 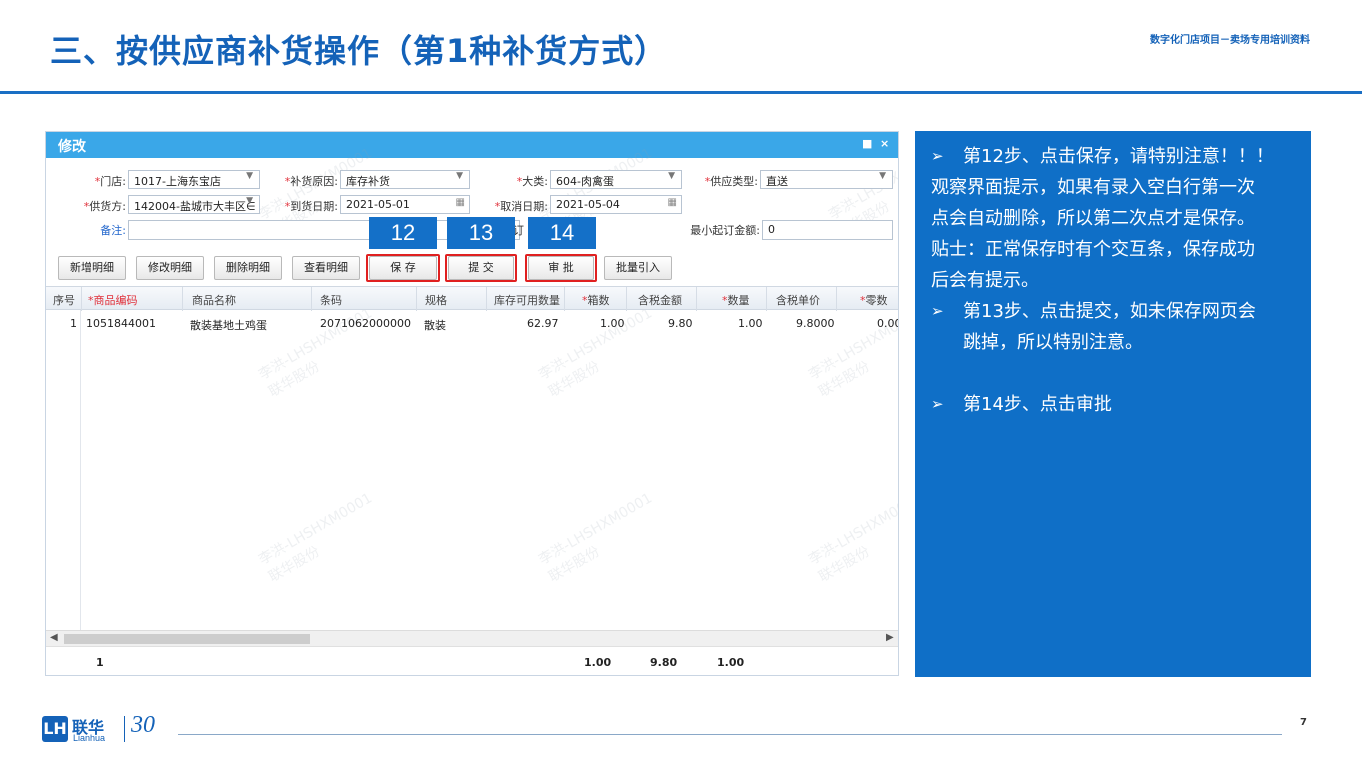 I want to click on approve-button: 审 批, so click(x=561, y=268).